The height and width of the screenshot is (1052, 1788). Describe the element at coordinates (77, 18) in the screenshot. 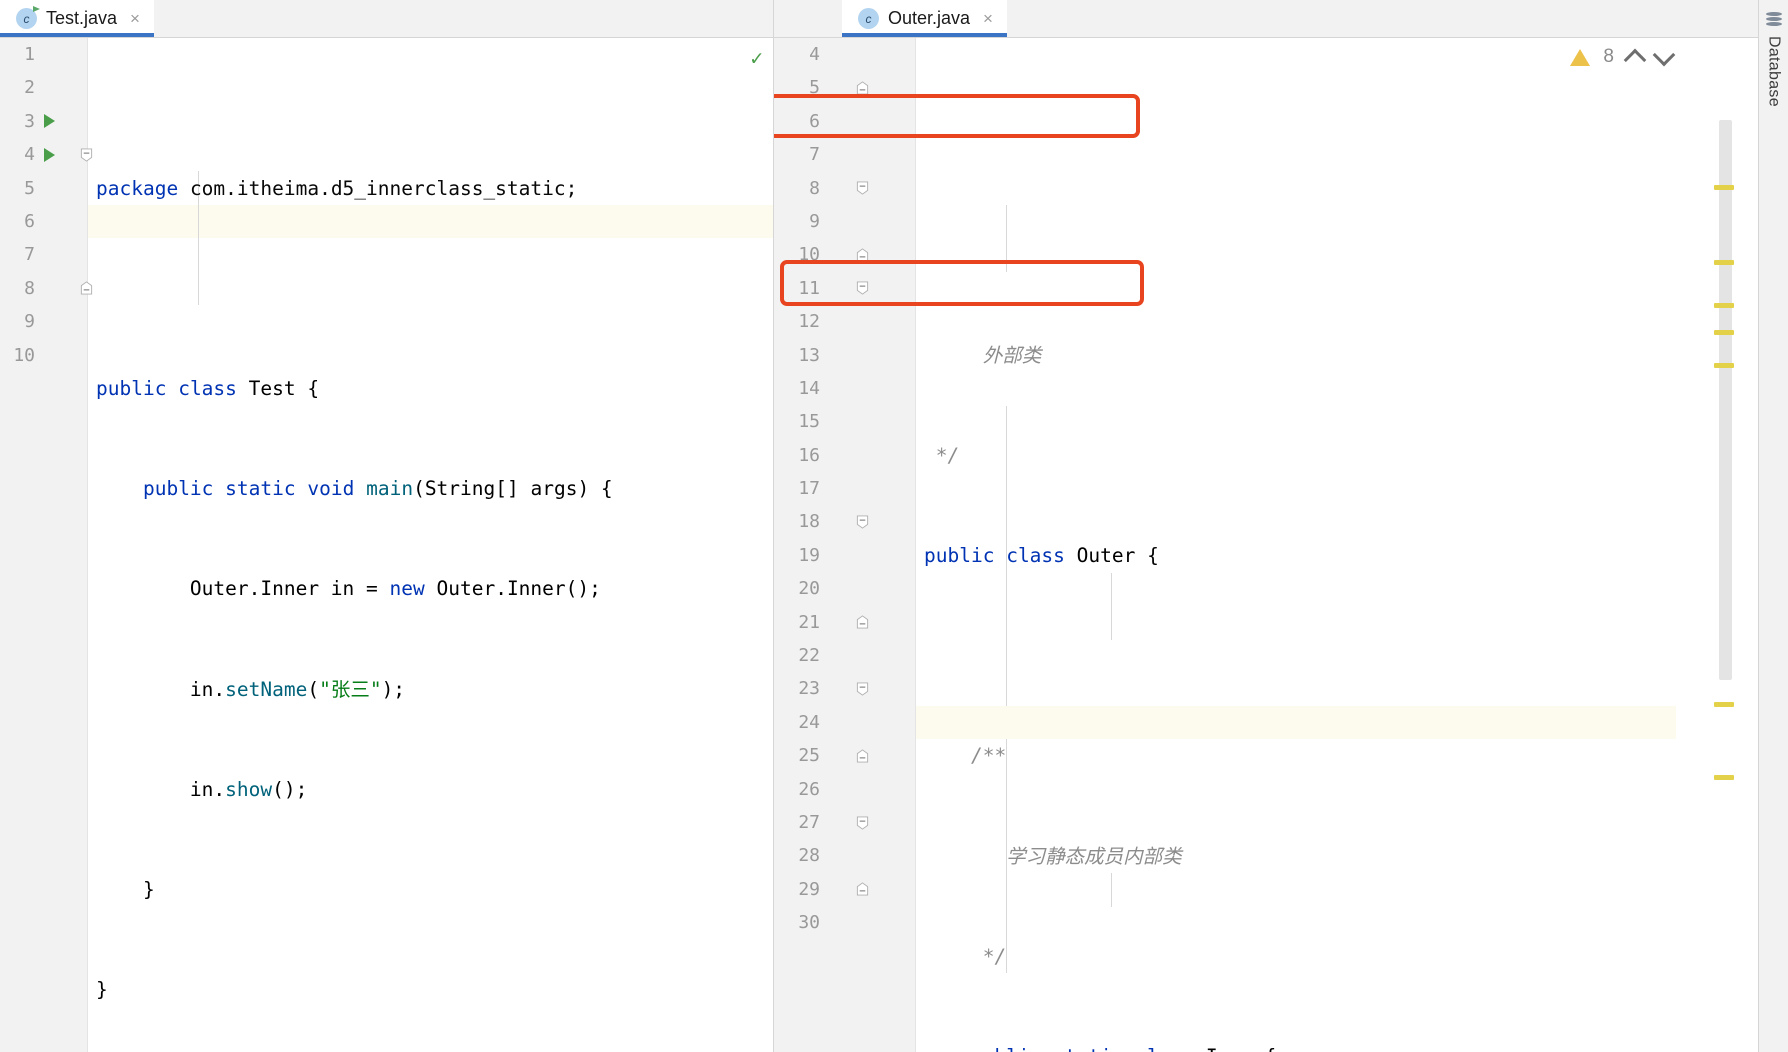

I see `tab-test-java: c Test.java ×` at that location.